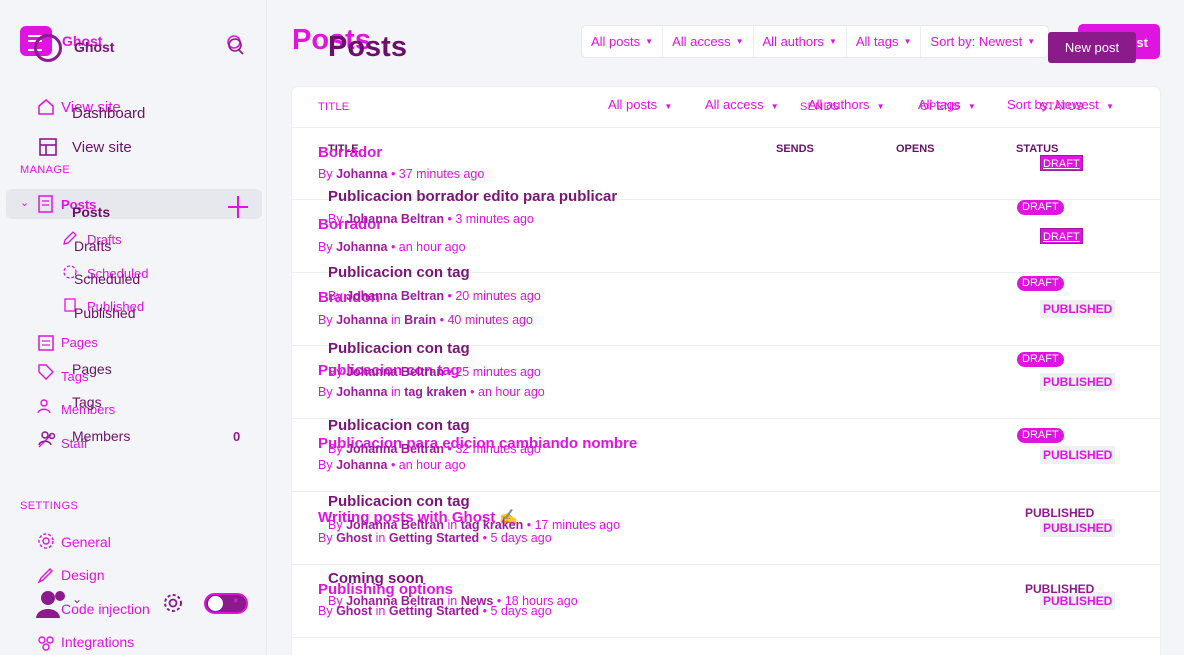 This screenshot has width=1184, height=655. I want to click on column-title-header: TITLE, so click(334, 107).